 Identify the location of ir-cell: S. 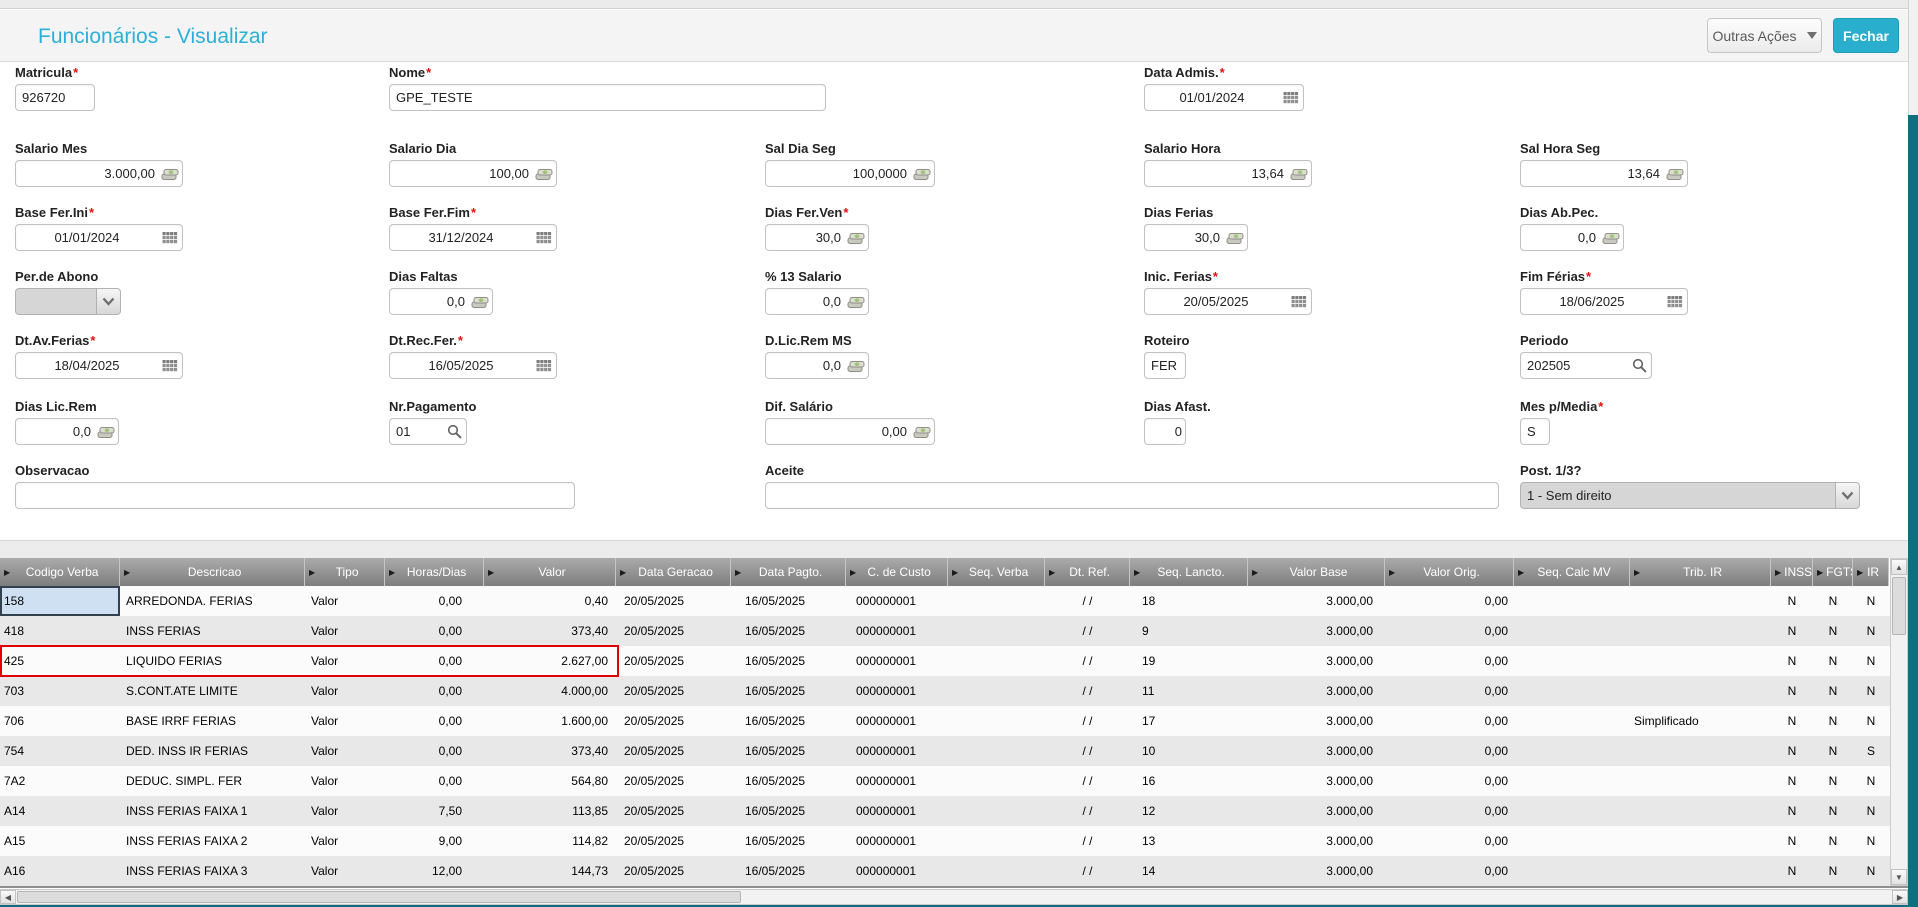
(1871, 751).